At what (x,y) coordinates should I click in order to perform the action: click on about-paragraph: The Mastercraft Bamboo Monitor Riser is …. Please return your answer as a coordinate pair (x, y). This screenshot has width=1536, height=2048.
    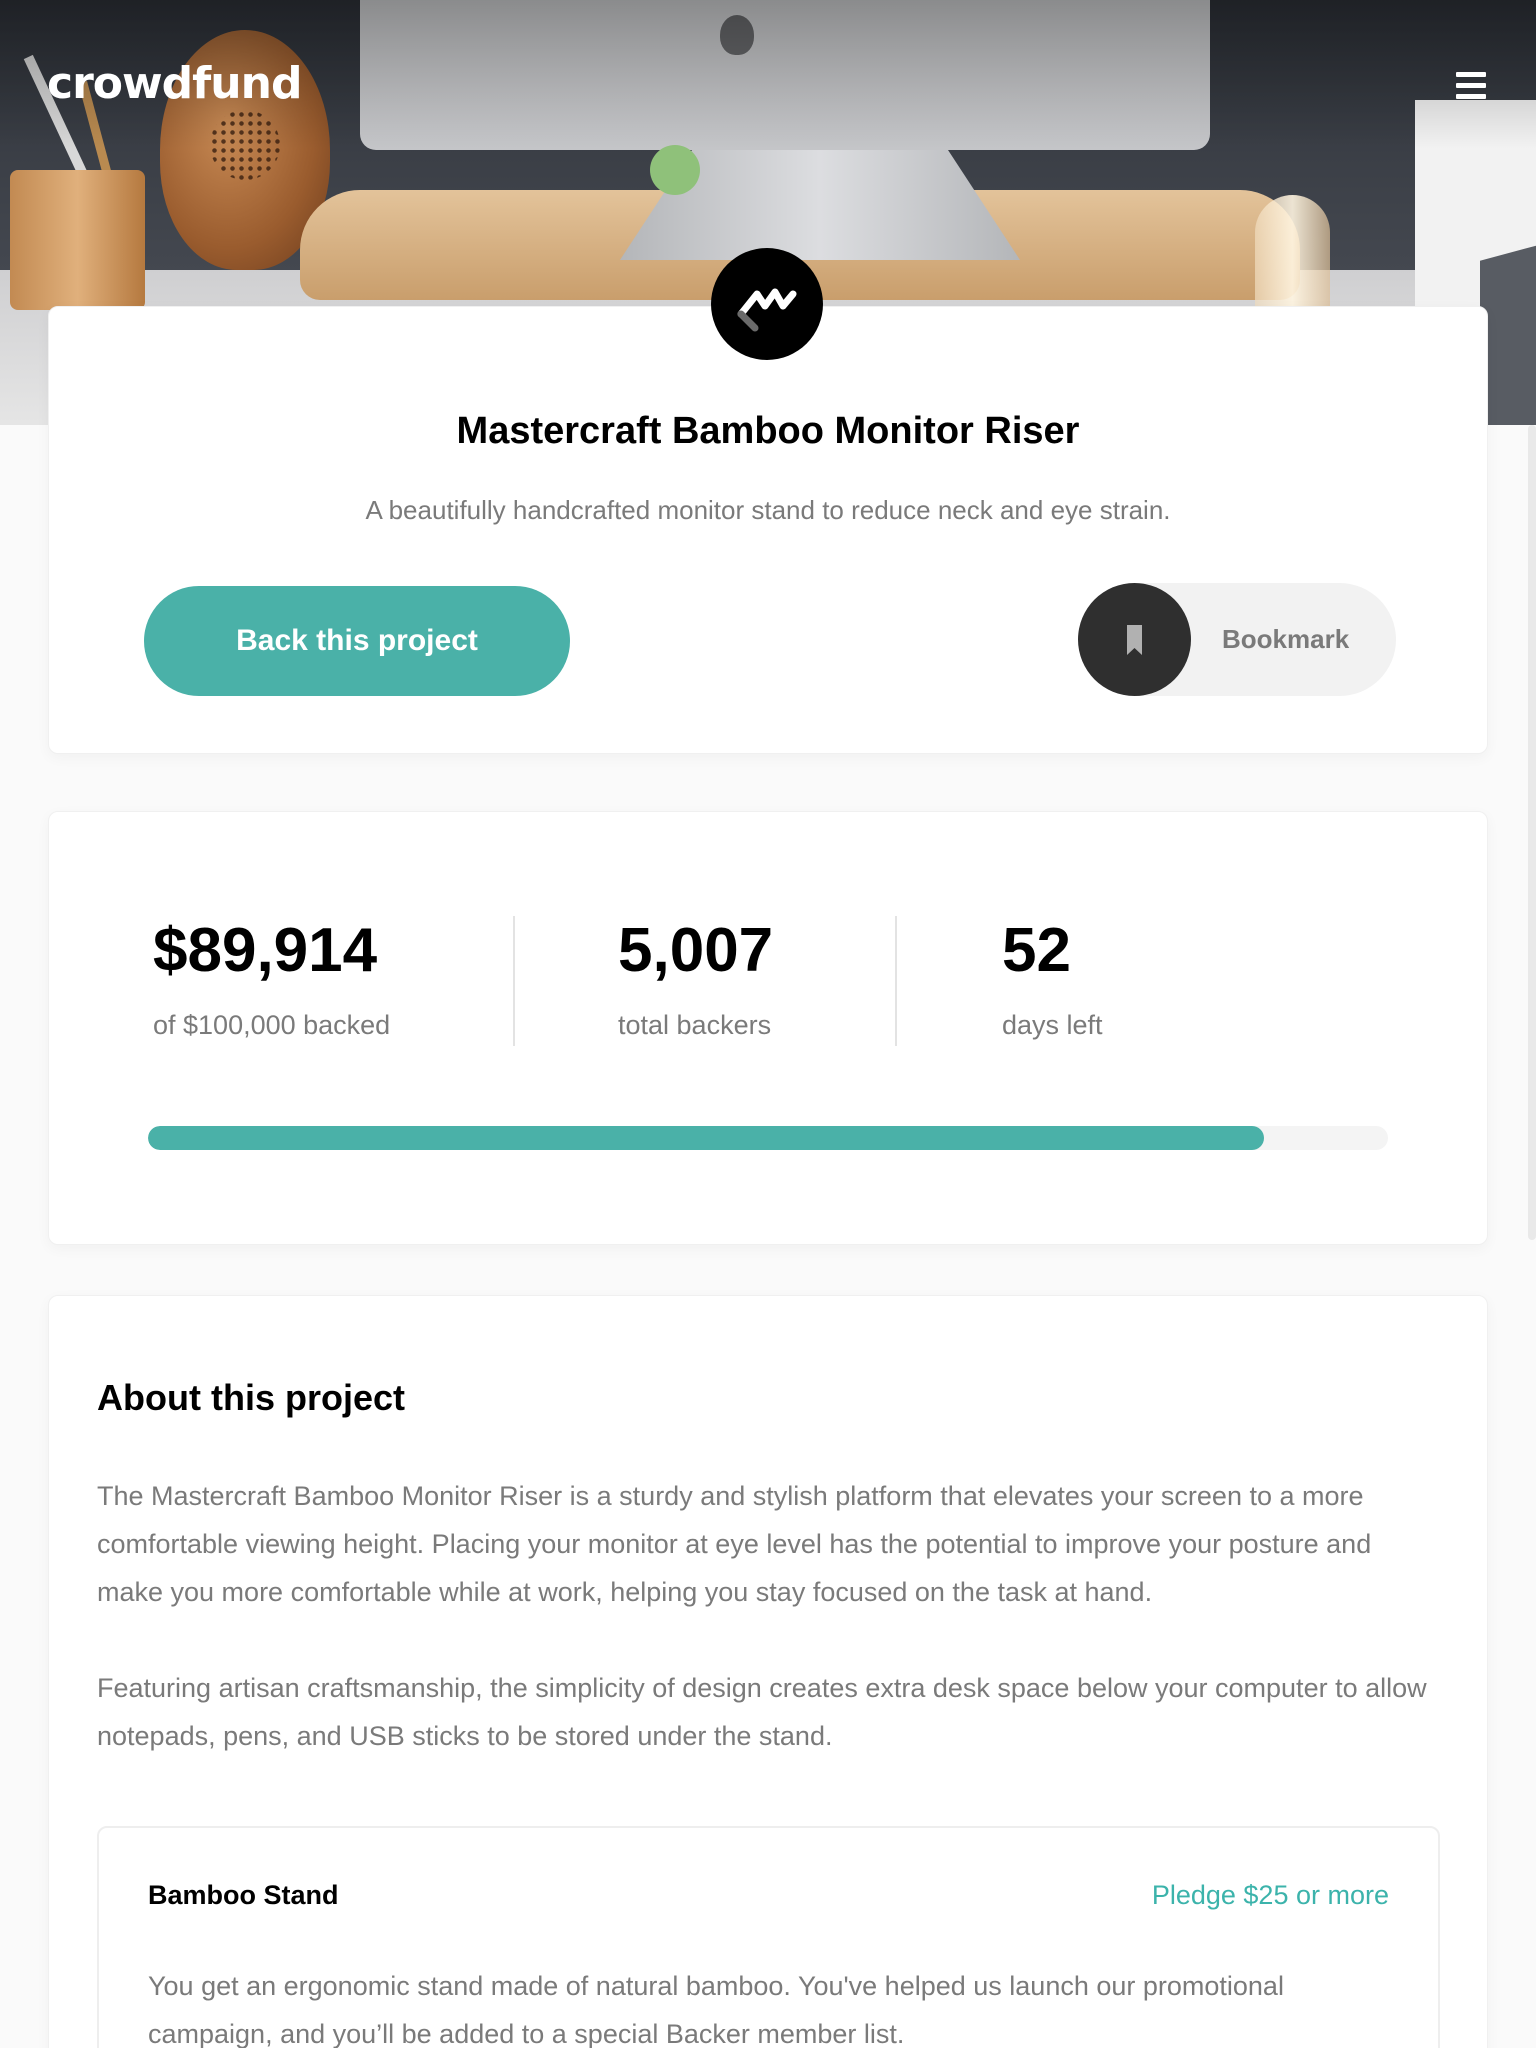
    Looking at the image, I should click on (734, 1544).